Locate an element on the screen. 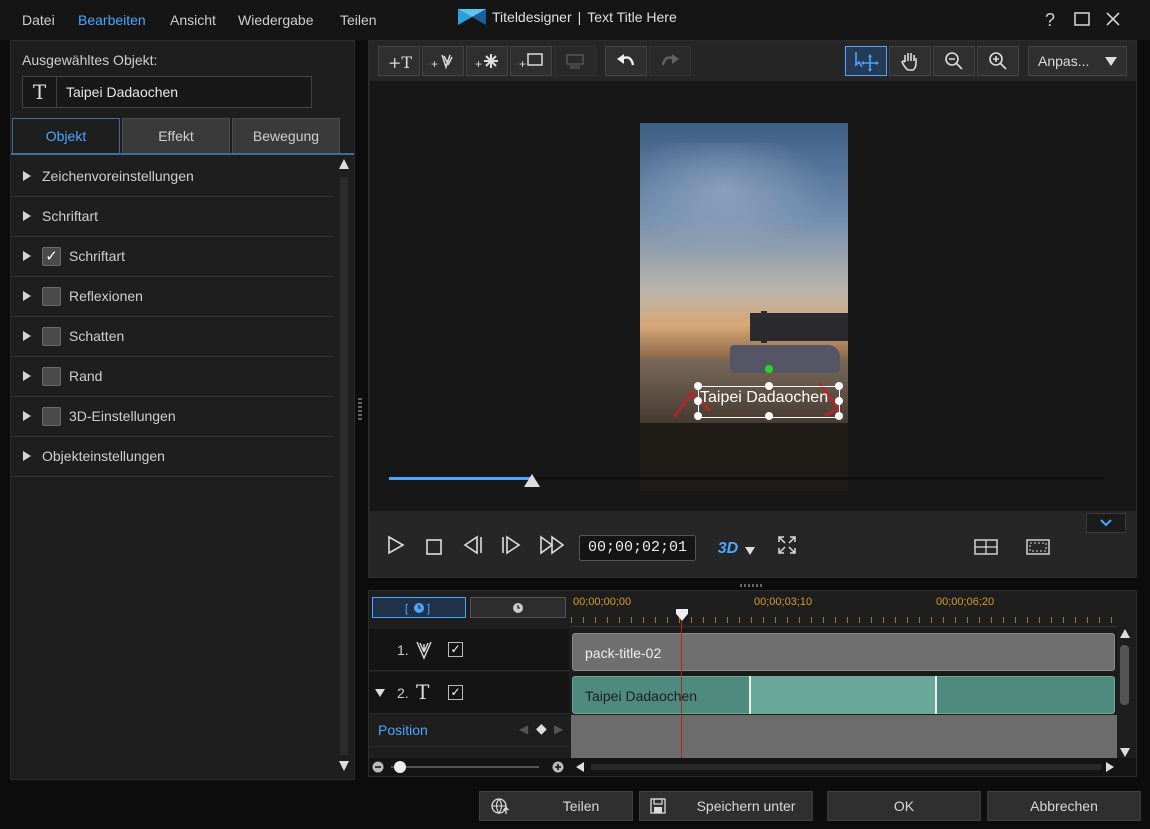 The height and width of the screenshot is (829, 1150). scroll-left-icon is located at coordinates (580, 767).